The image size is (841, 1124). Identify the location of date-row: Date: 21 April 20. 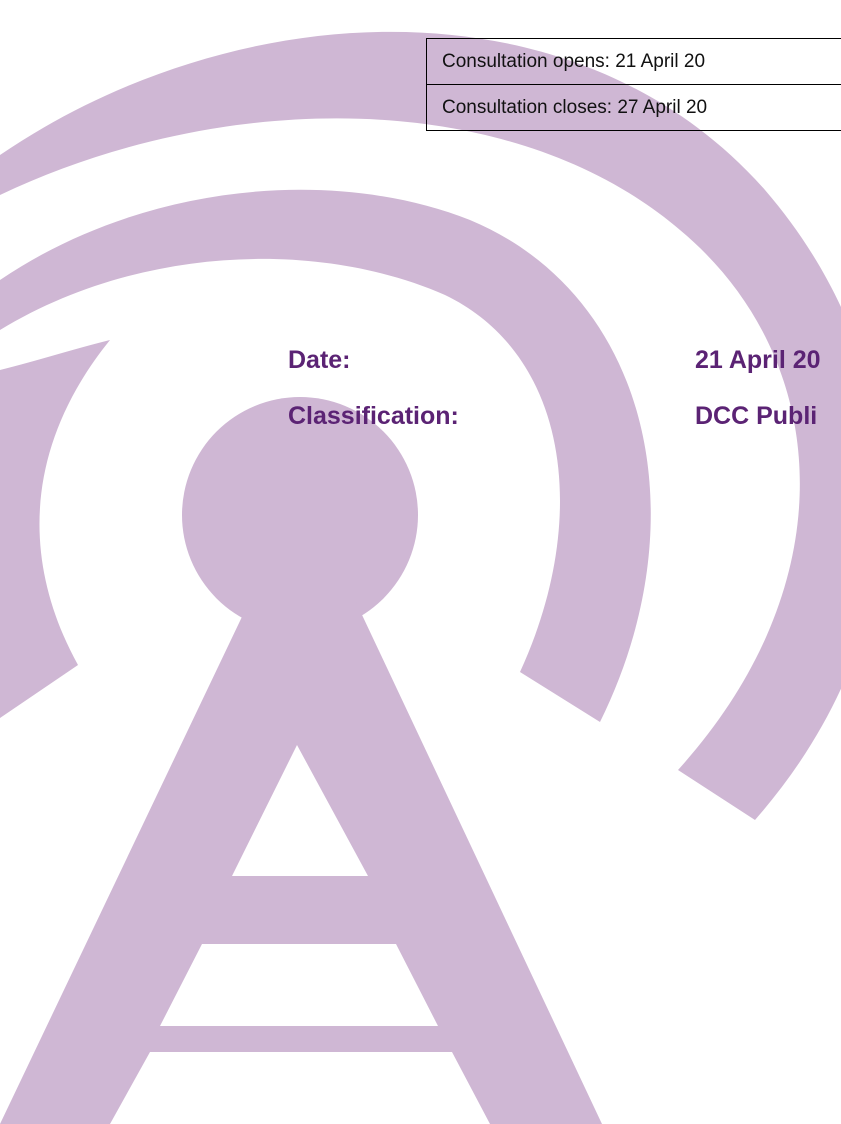
(564, 374).